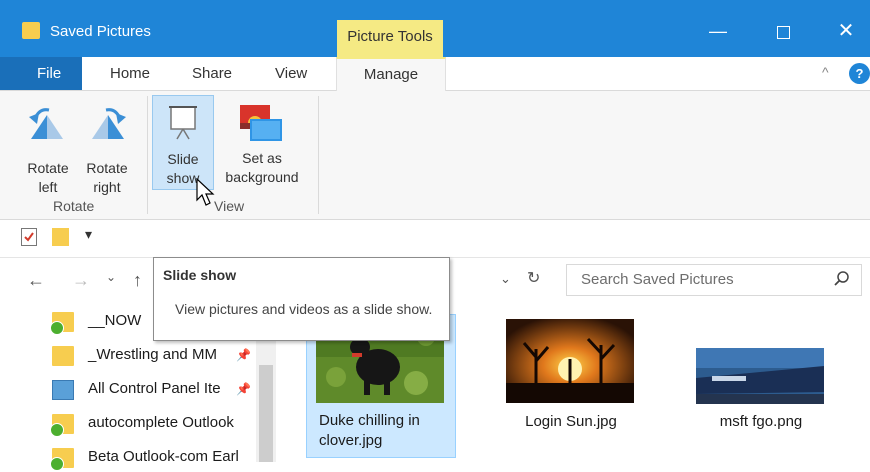 This screenshot has height=472, width=870. I want to click on nav-pane-scroll-thumb, so click(266, 413).